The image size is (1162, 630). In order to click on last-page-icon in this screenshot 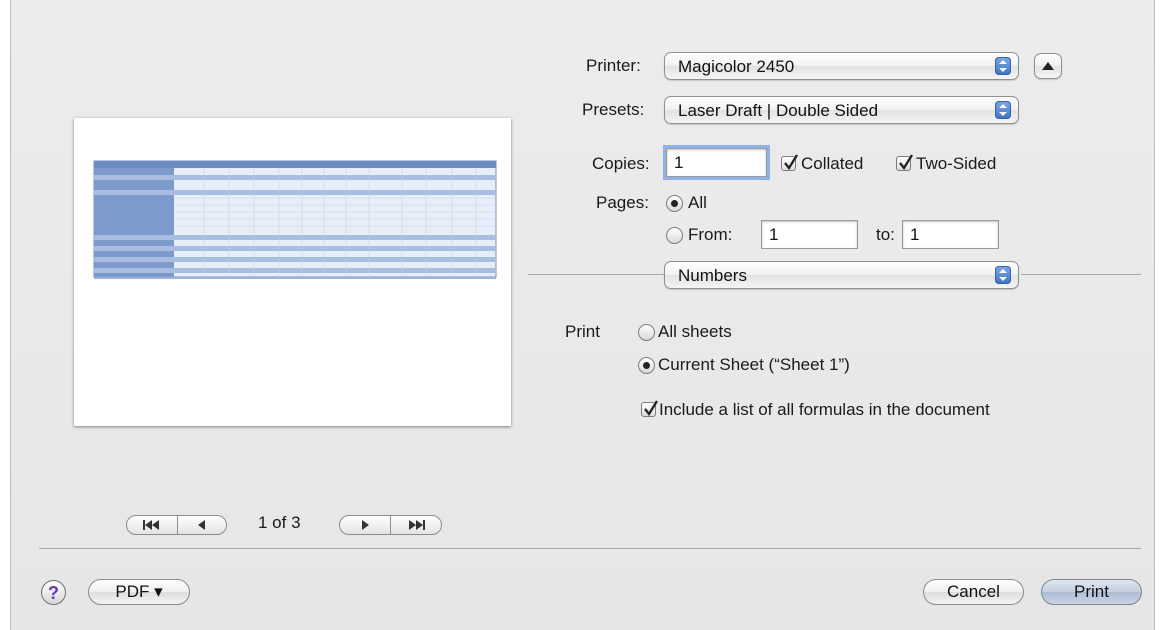, I will do `click(417, 525)`.